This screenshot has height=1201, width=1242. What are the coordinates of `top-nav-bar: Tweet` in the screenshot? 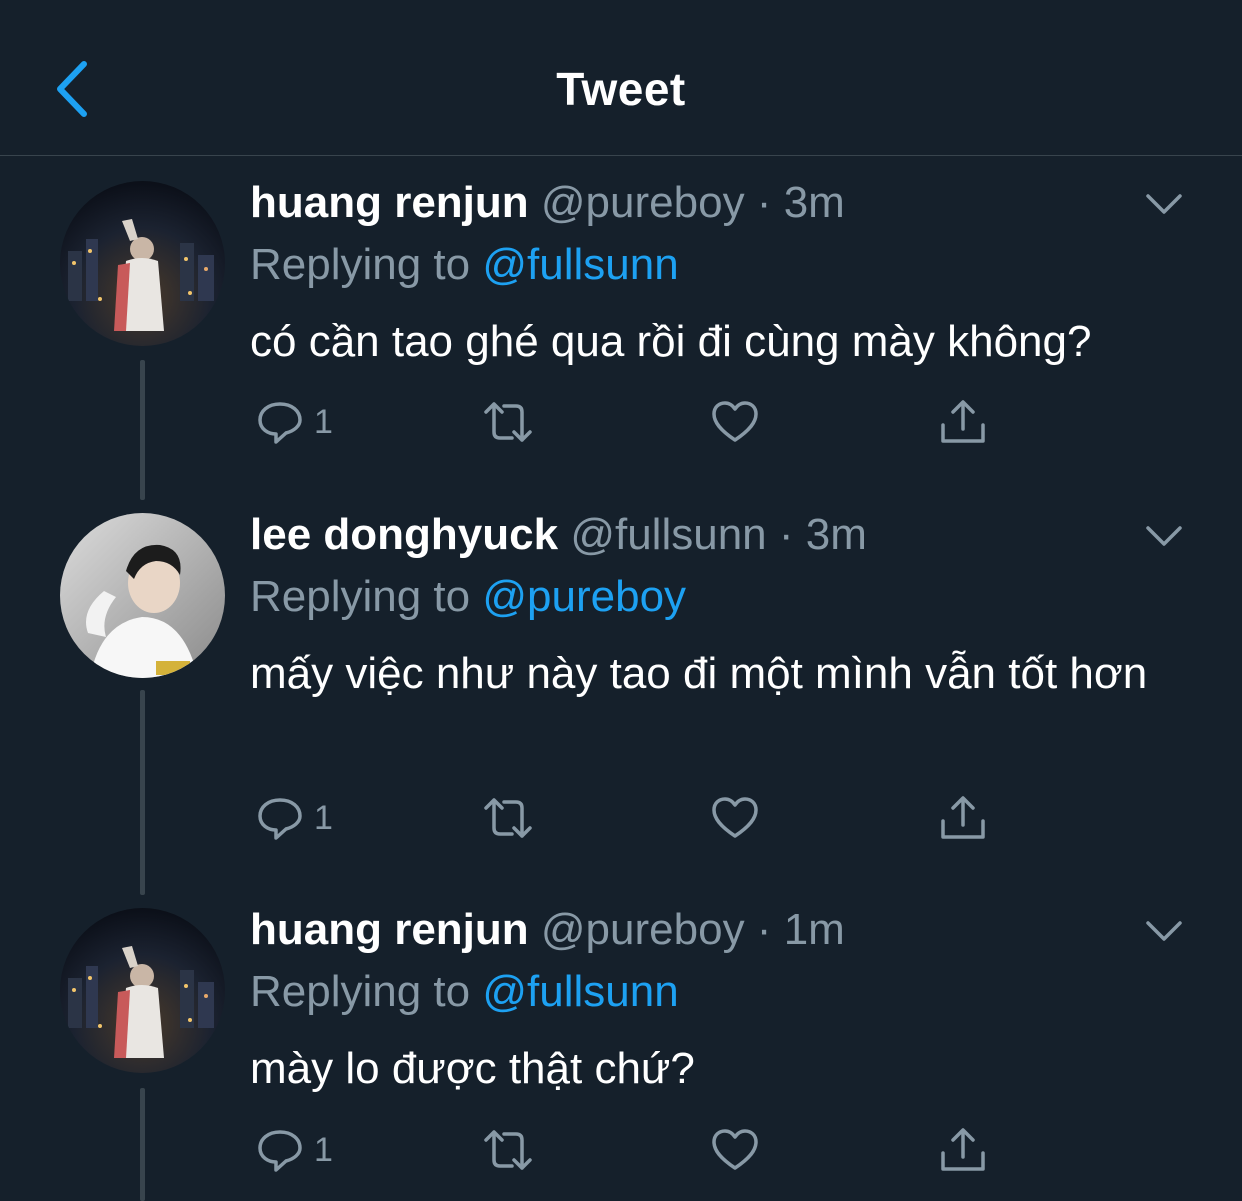 It's located at (621, 78).